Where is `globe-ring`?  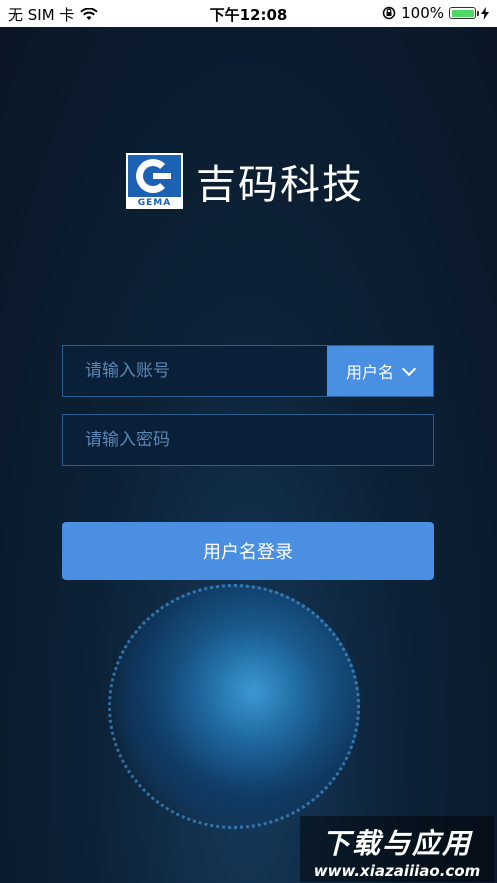
globe-ring is located at coordinates (234, 706).